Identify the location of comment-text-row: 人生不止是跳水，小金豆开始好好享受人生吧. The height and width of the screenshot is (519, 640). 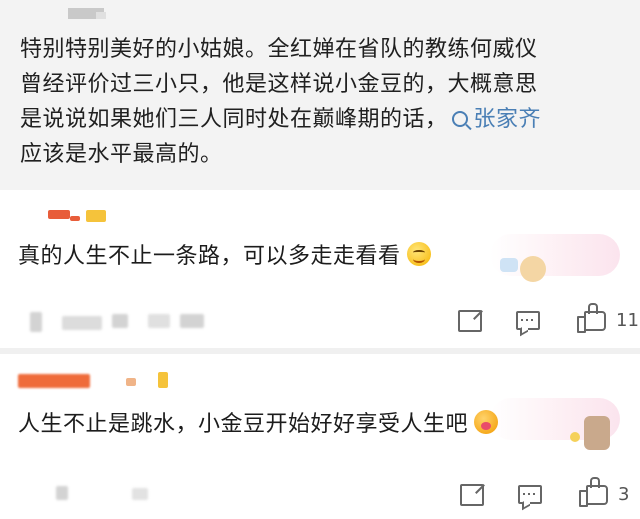
(258, 422).